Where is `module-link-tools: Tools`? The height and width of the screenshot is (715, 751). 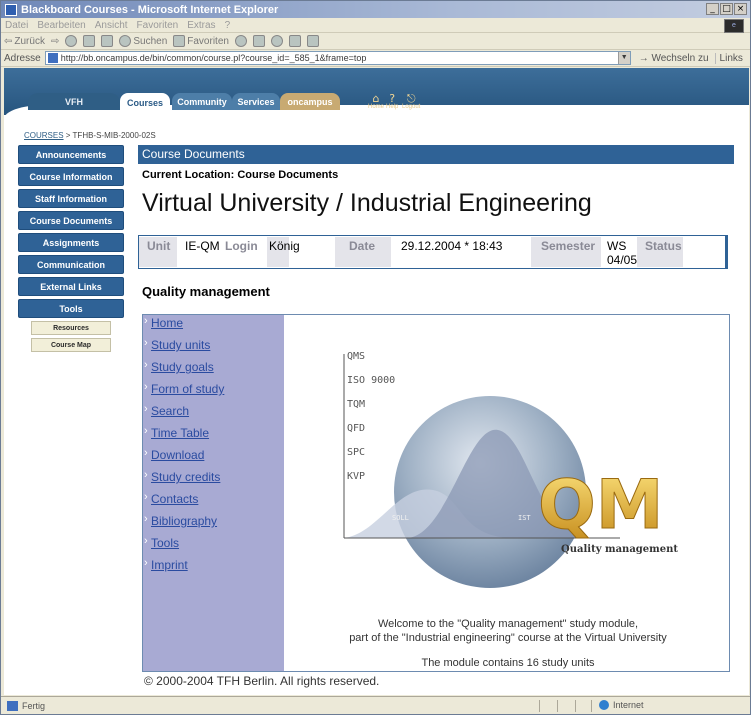 module-link-tools: Tools is located at coordinates (161, 542).